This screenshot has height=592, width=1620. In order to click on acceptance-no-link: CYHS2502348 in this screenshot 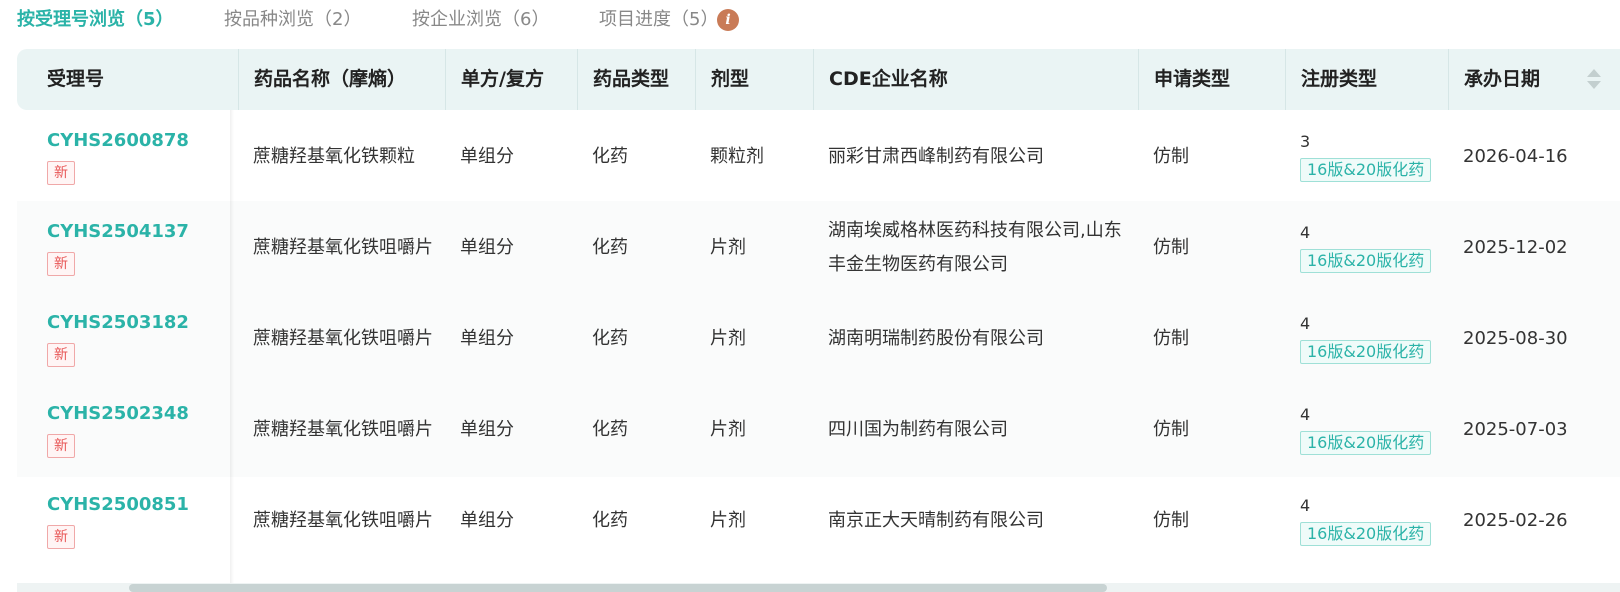, I will do `click(118, 414)`.